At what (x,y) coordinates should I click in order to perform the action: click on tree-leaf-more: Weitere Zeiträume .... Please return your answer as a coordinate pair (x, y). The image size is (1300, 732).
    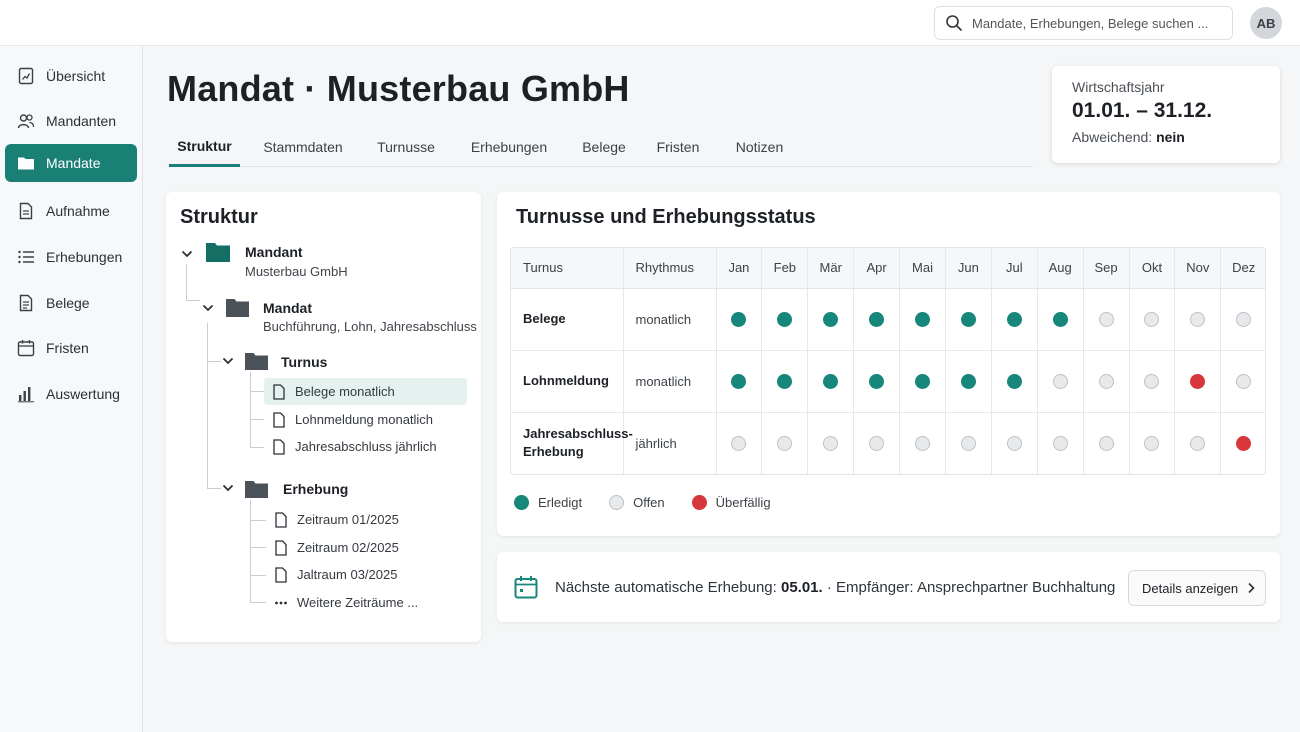
    Looking at the image, I should click on (366, 602).